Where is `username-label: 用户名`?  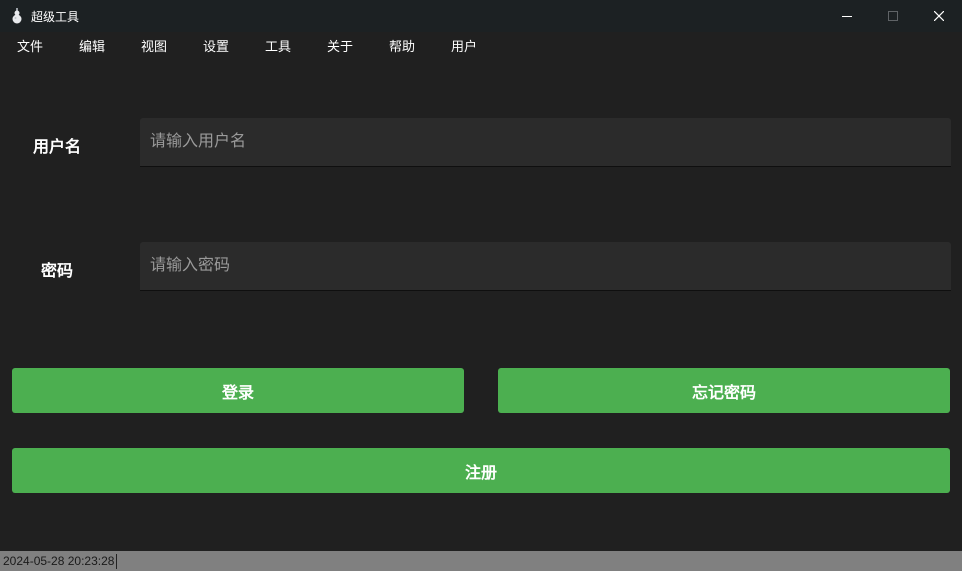 username-label: 用户名 is located at coordinates (56, 147).